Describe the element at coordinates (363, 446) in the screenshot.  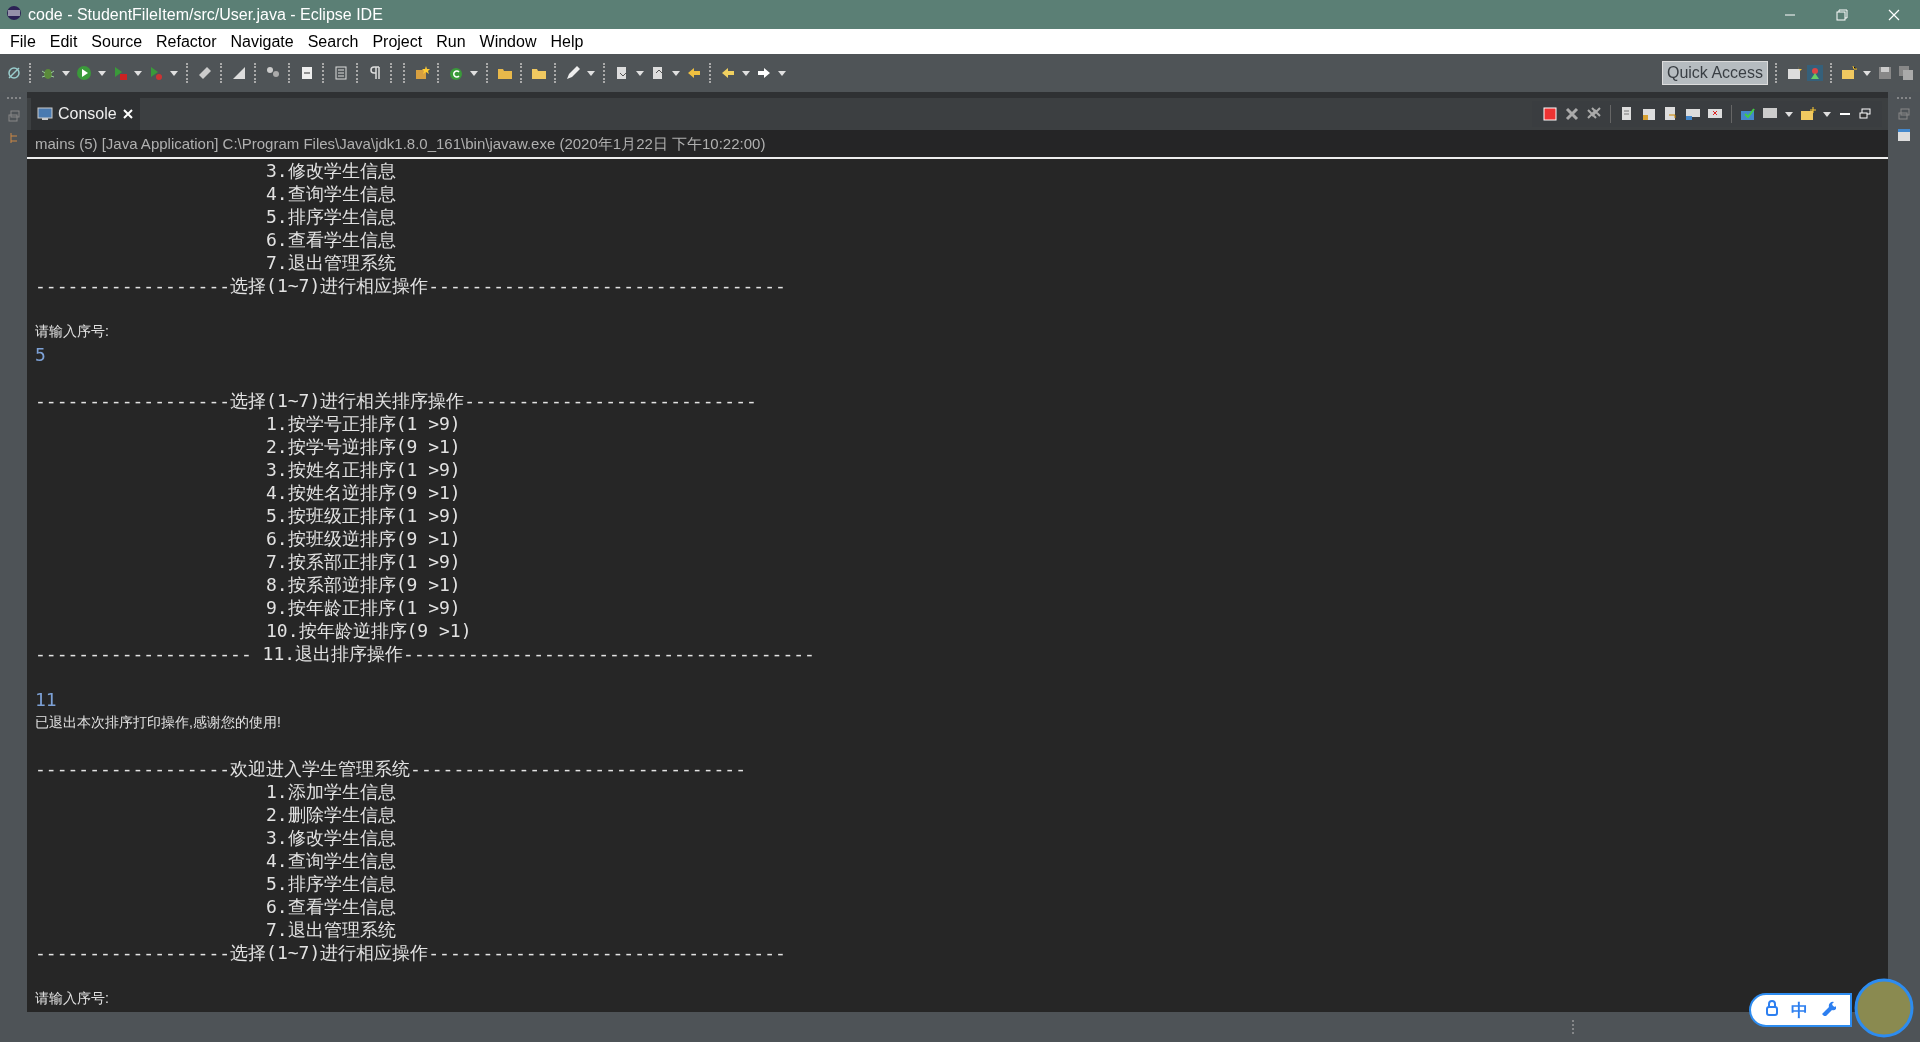
I see `console-menu-line: 2.按学号逆排序(9 >1)` at that location.